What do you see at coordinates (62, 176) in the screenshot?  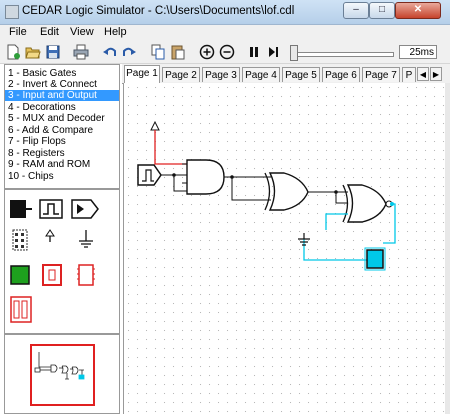 I see `category-item-chips: 10 - Chips` at bounding box center [62, 176].